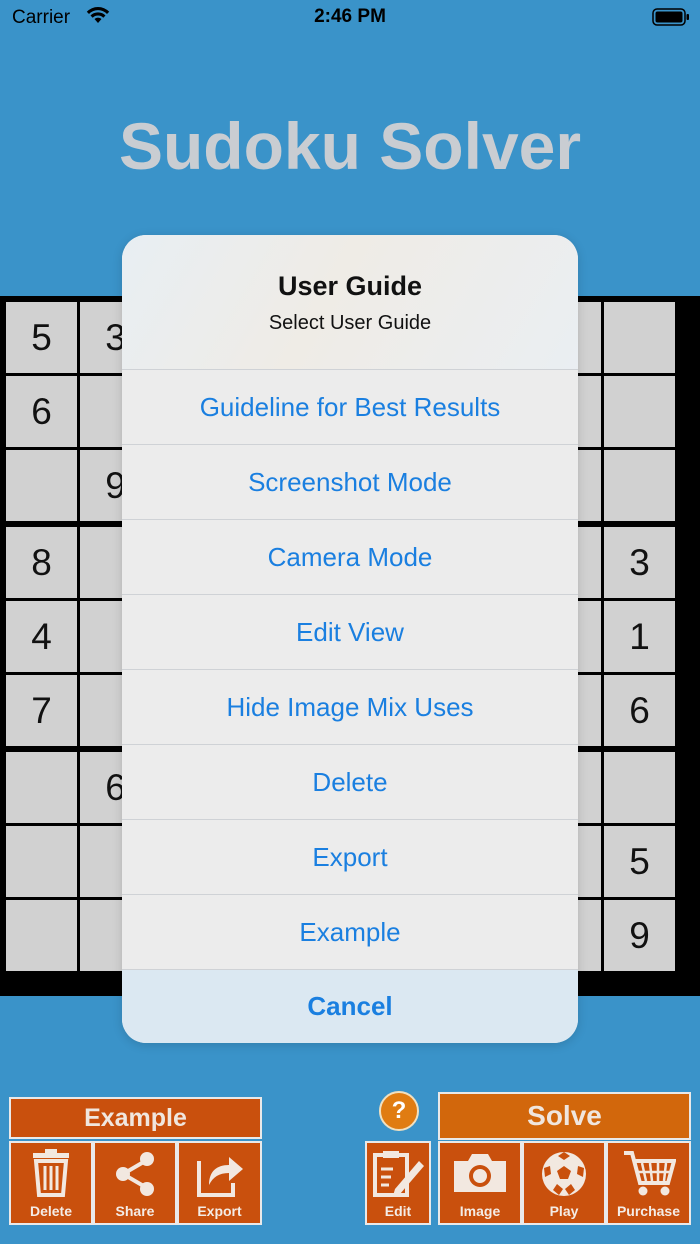 Image resolution: width=700 pixels, height=1244 pixels. Describe the element at coordinates (649, 1173) in the screenshot. I see `cart-icon` at that location.